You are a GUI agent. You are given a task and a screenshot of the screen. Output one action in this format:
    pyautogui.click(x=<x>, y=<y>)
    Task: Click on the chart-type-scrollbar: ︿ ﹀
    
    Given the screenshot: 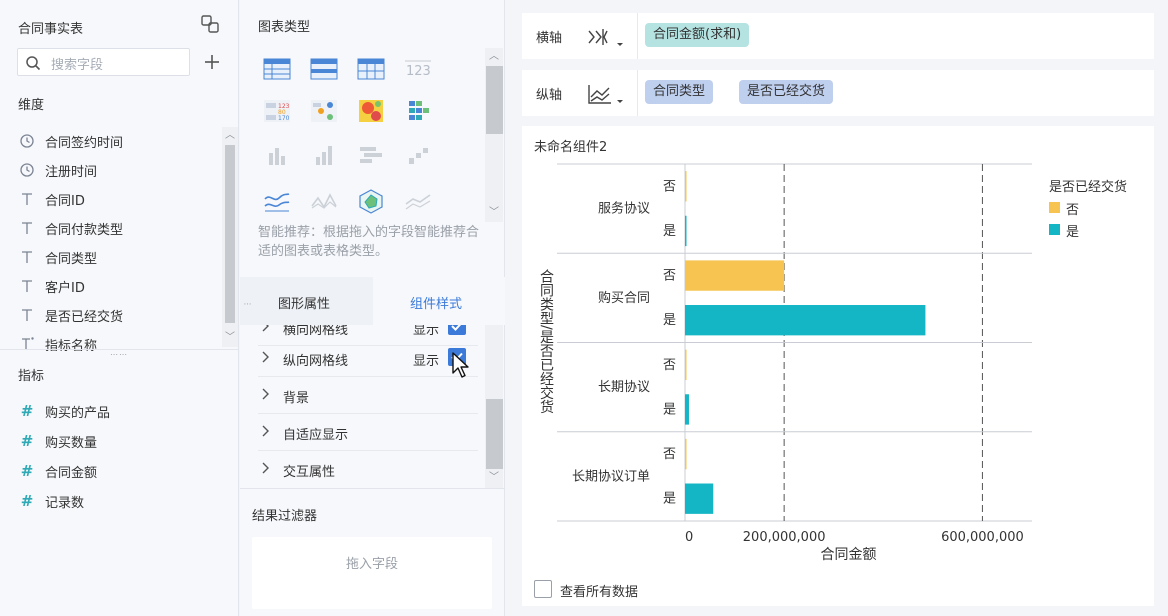 What is the action you would take?
    pyautogui.click(x=494, y=135)
    